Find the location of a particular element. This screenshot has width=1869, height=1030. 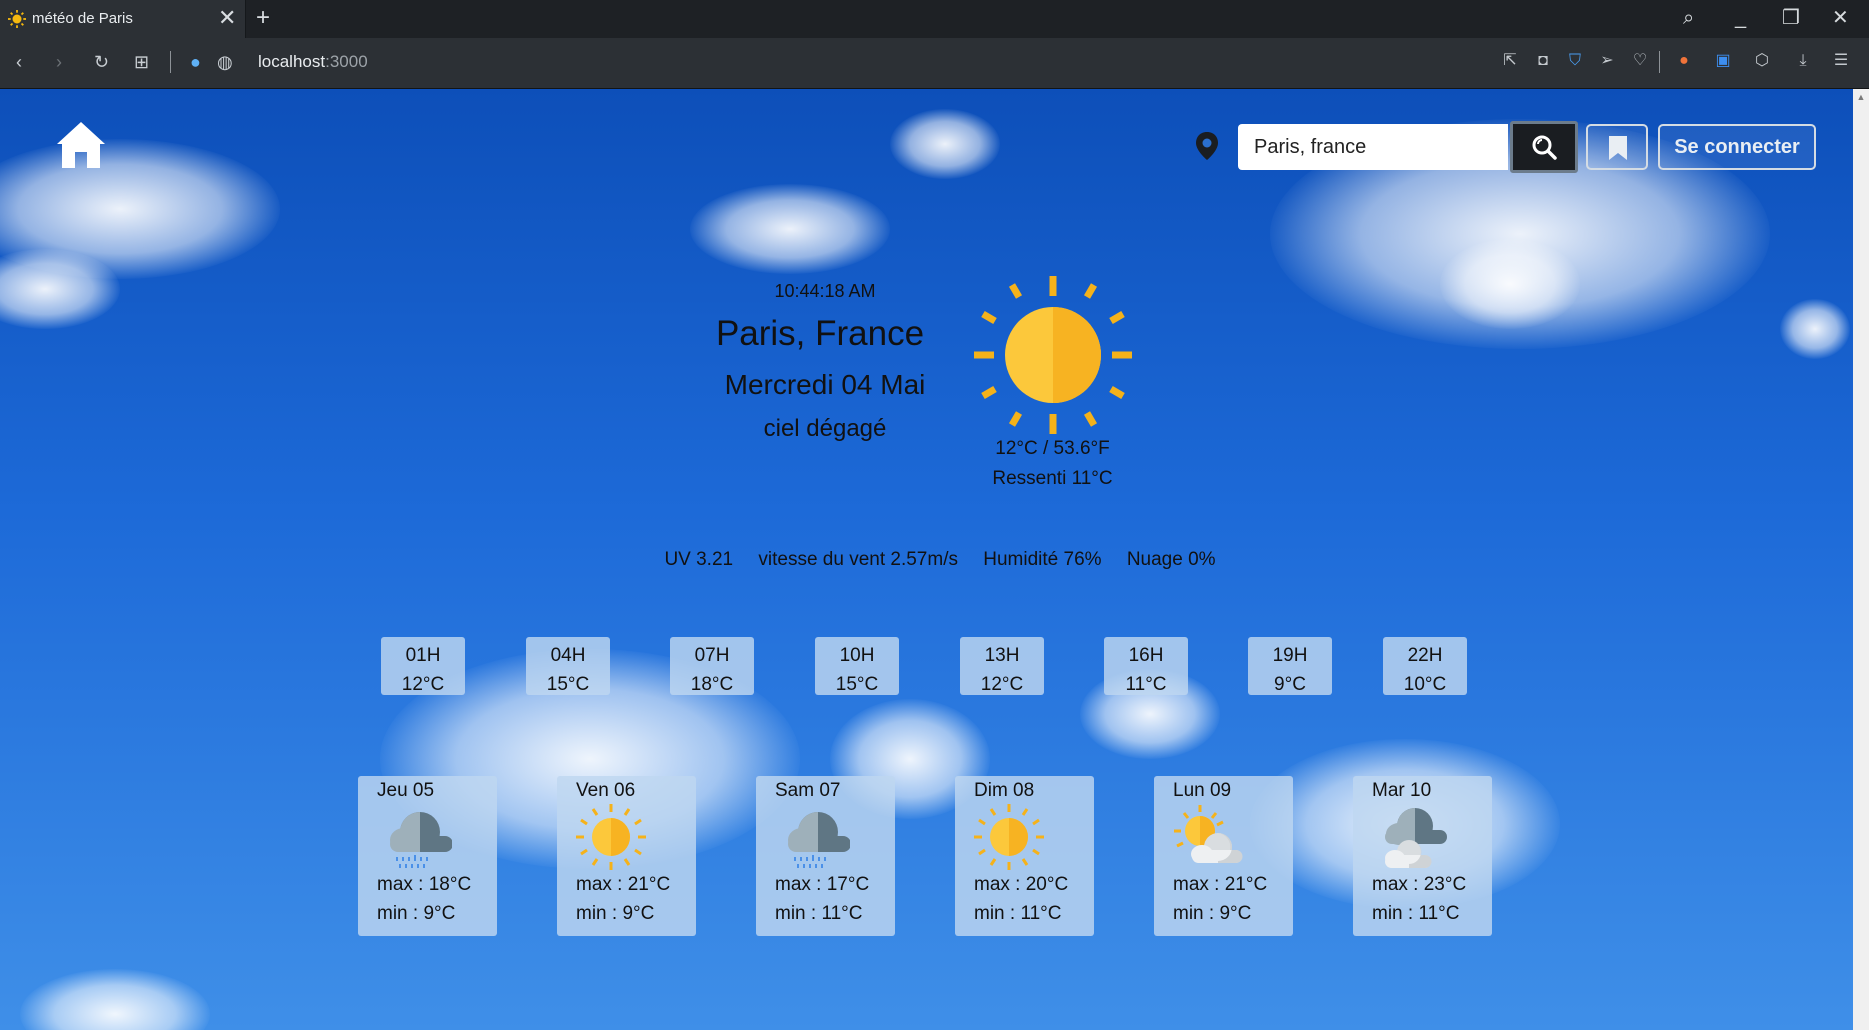

uv-index: UV 3.21 is located at coordinates (699, 559).